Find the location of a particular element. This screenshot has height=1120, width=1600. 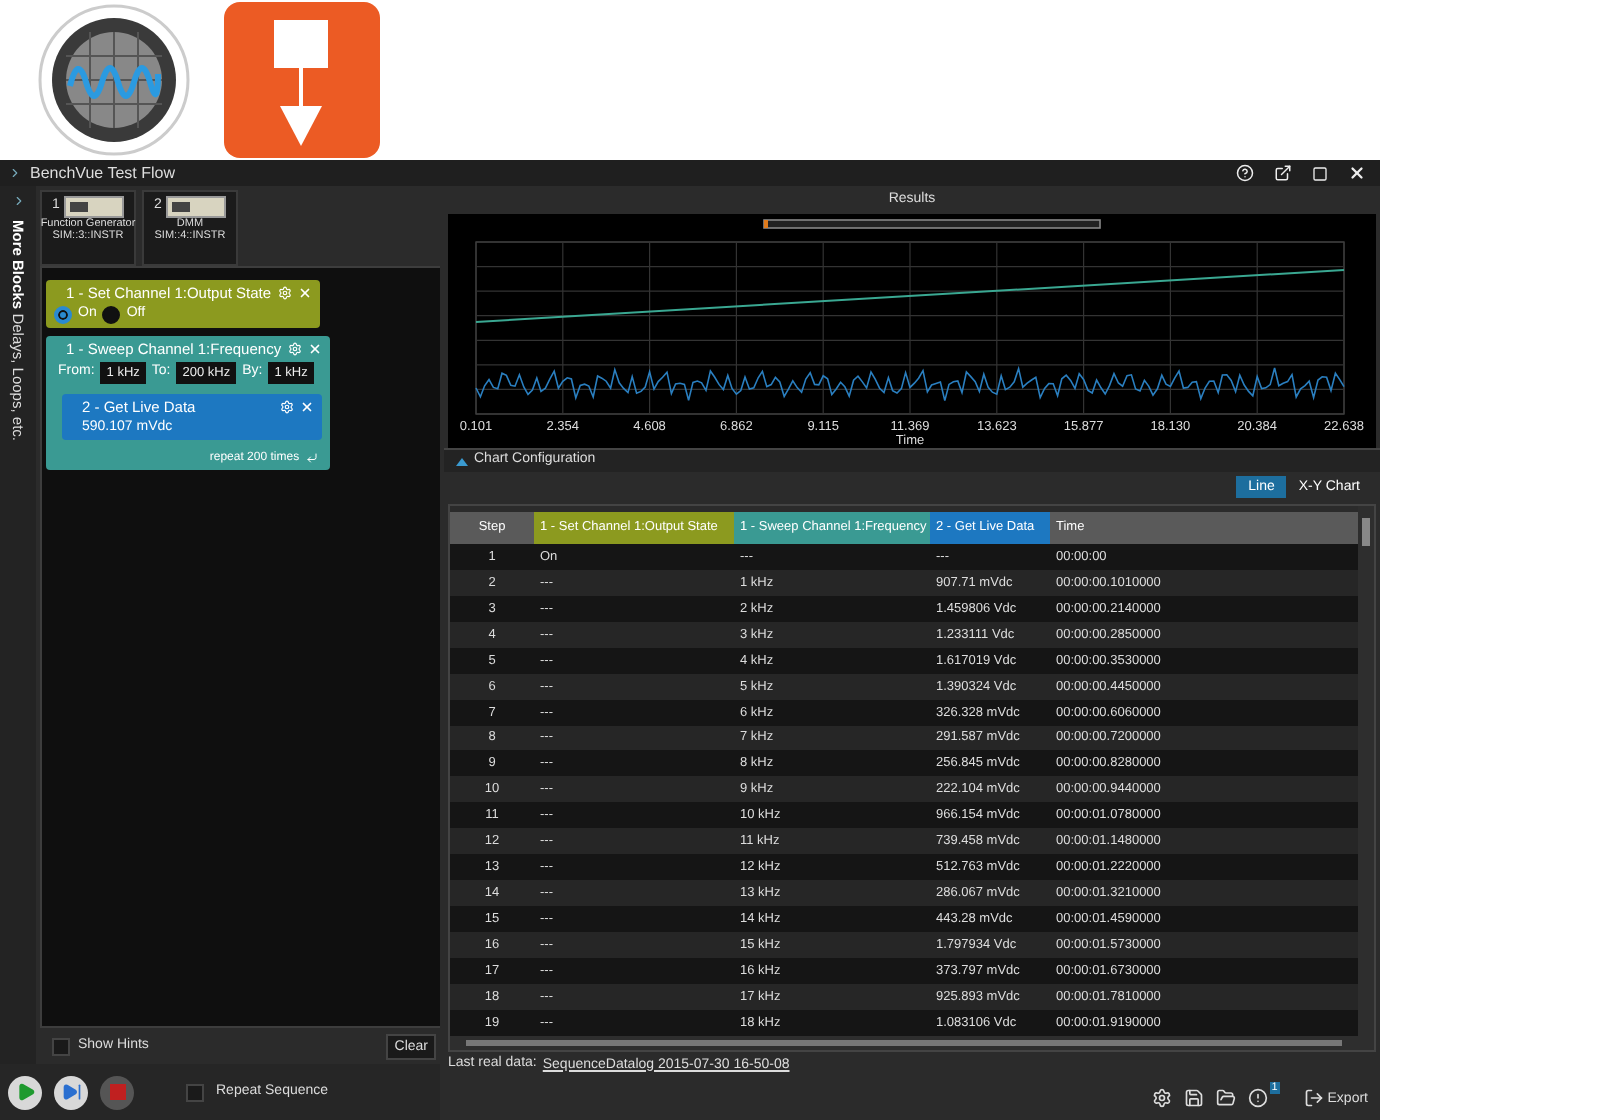

save-button is located at coordinates (1193, 1098).